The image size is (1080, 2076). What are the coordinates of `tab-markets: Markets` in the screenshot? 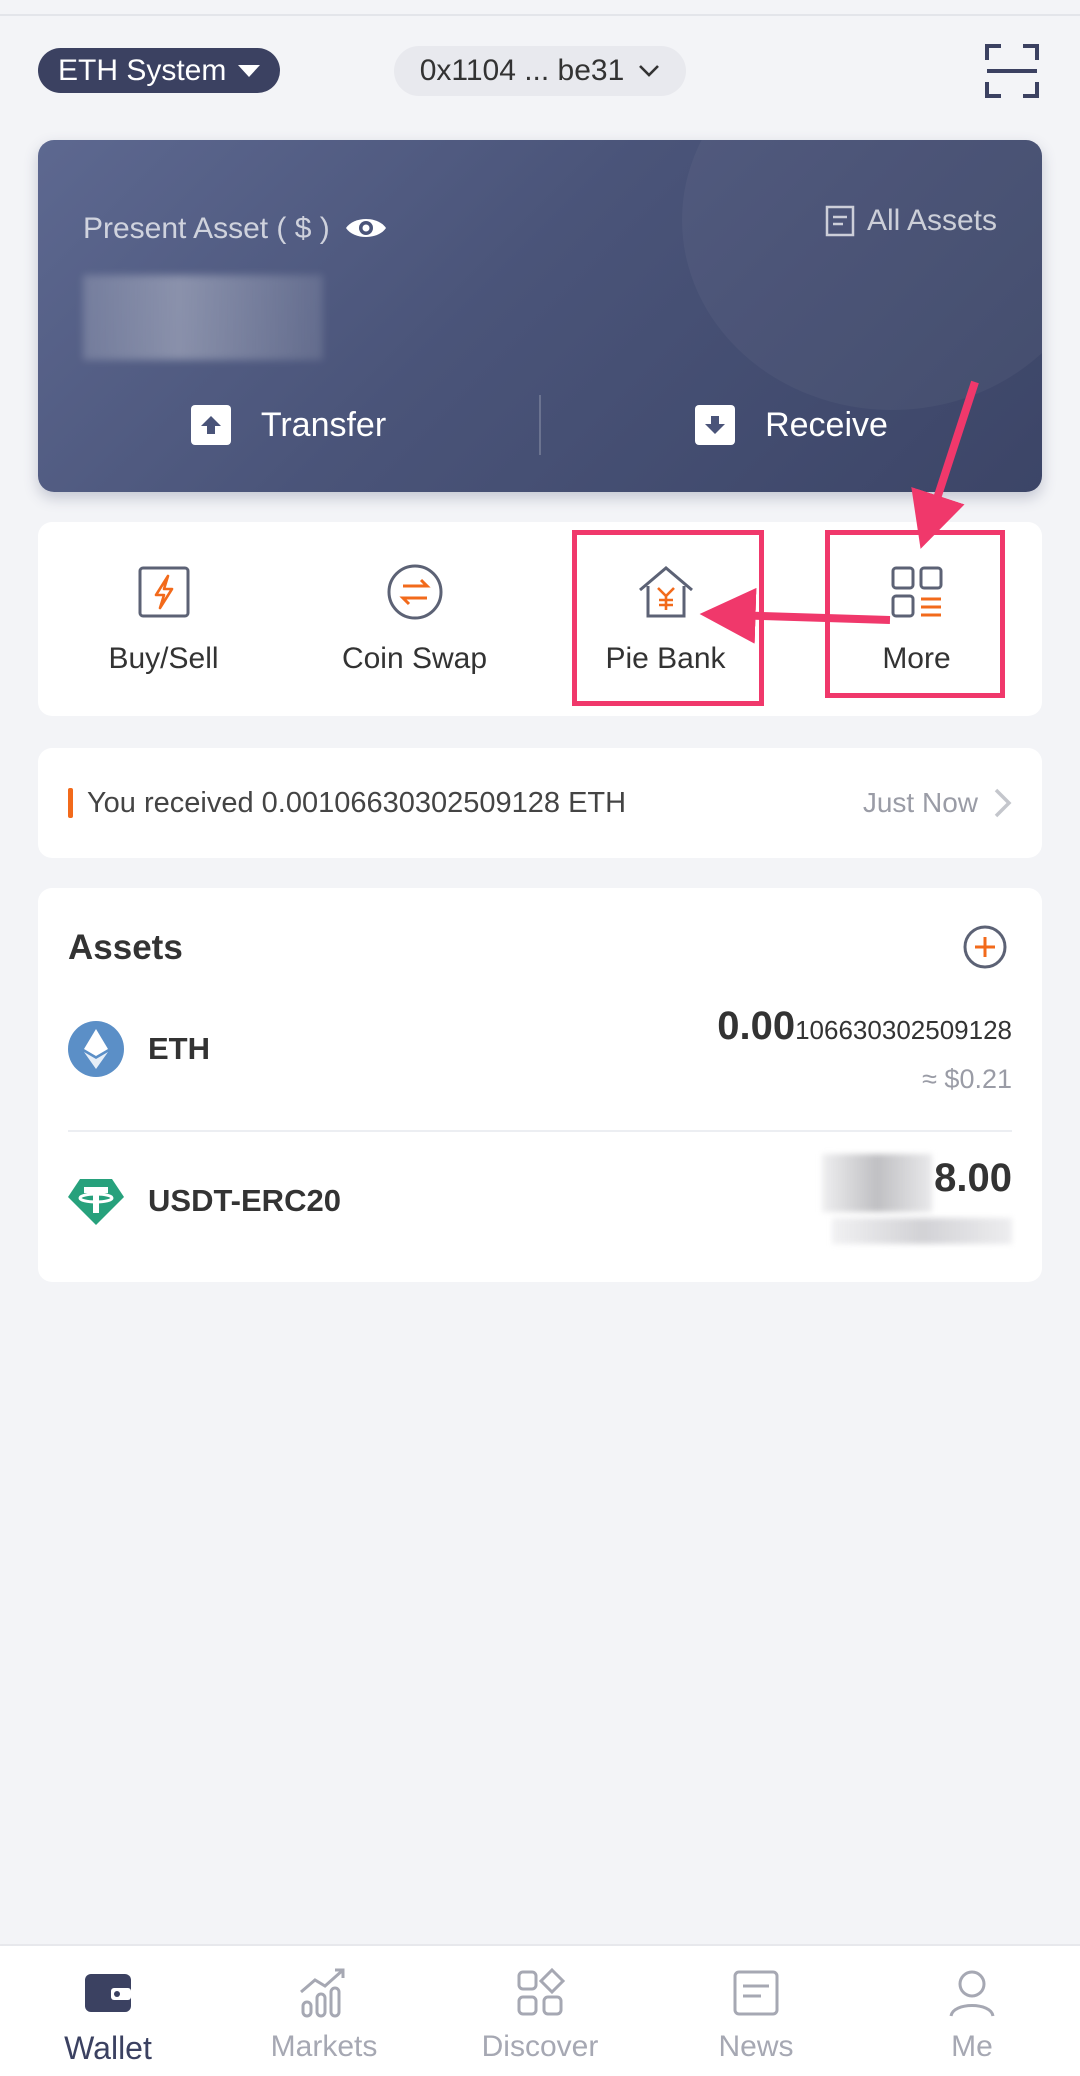 It's located at (324, 2011).